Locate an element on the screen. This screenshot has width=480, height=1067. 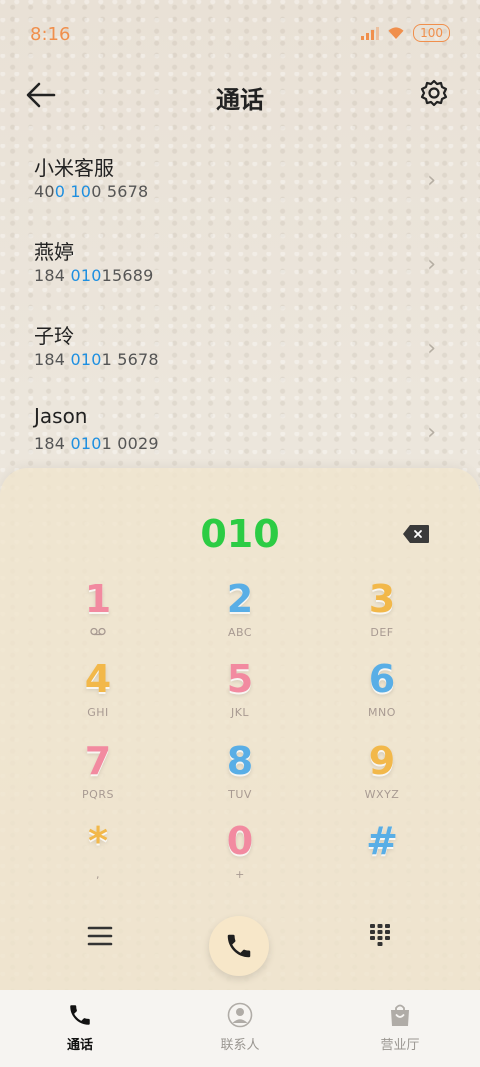
contact-row: 子玲 184 0101 5678 › is located at coordinates (240, 350).